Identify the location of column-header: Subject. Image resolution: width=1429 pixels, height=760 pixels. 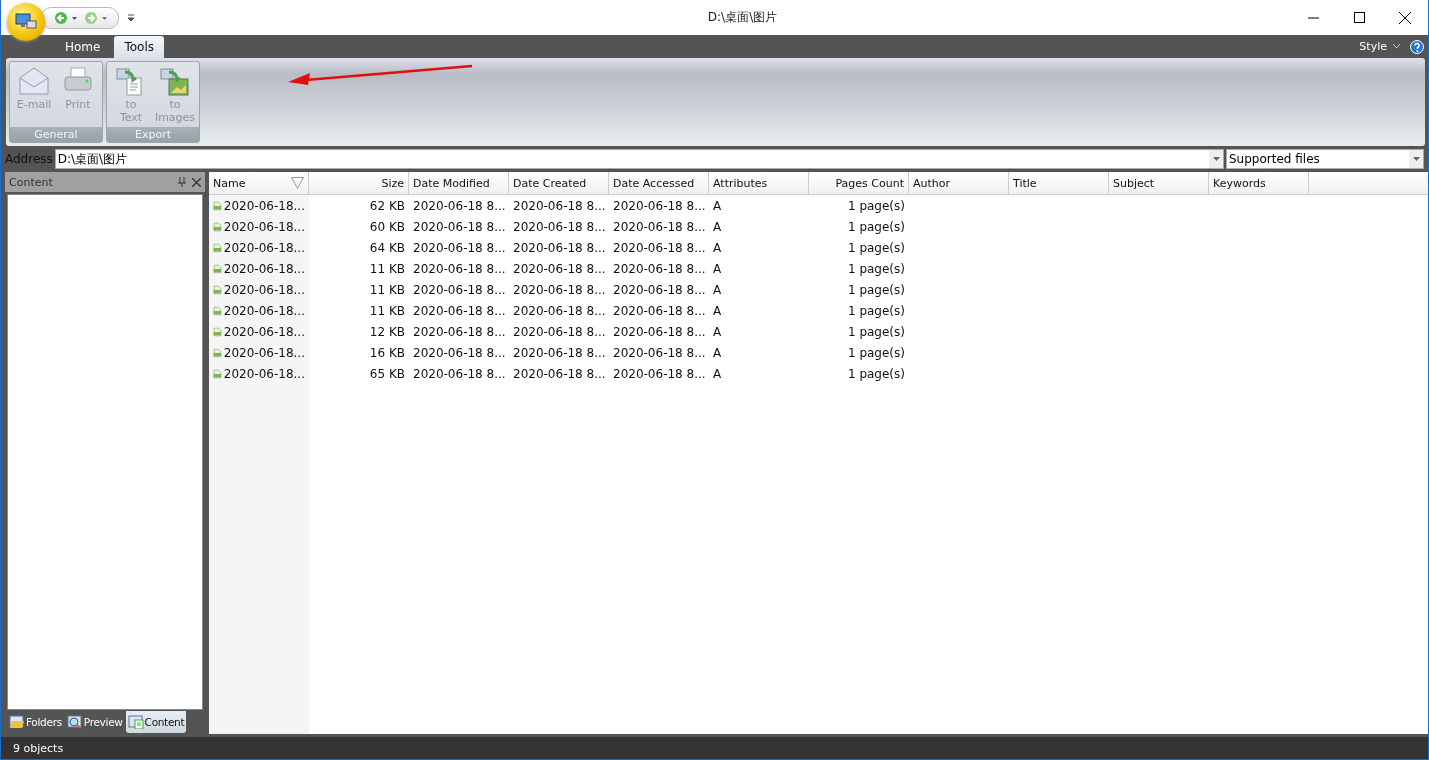
(1159, 183).